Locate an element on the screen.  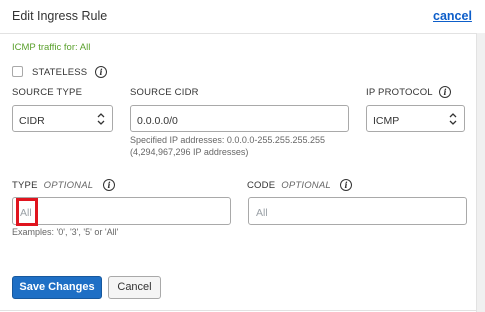
scrollbar is located at coordinates (480, 172).